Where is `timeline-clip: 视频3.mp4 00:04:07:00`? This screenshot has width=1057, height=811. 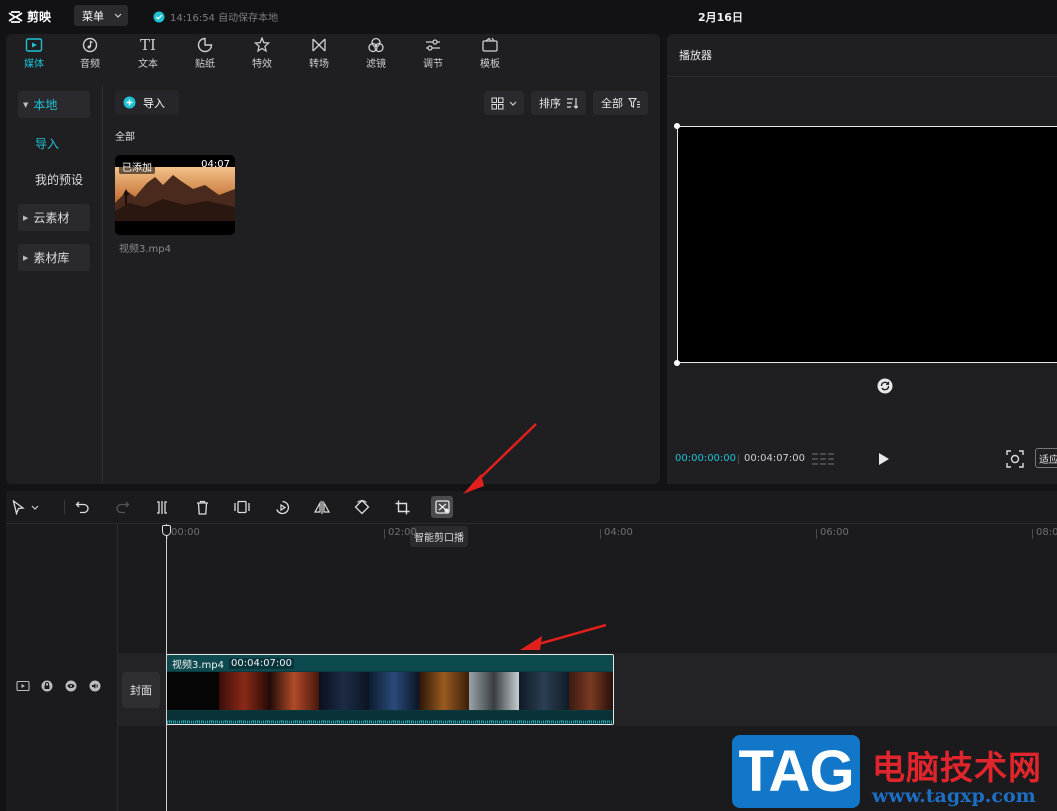 timeline-clip: 视频3.mp4 00:04:07:00 is located at coordinates (390, 689).